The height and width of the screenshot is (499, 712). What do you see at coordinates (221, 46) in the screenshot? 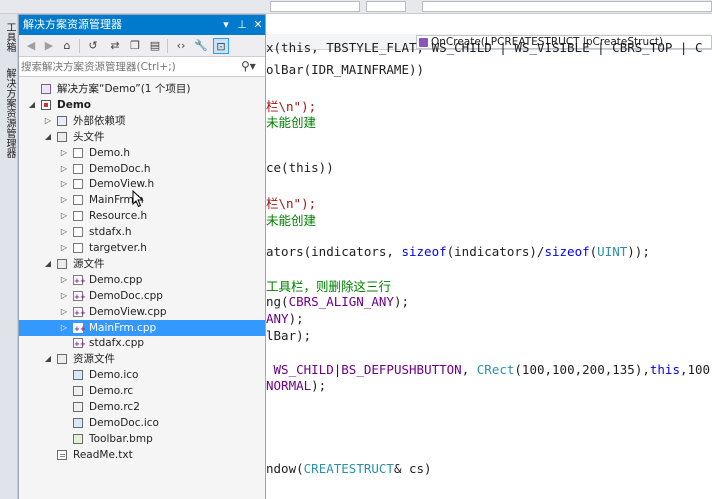
I see `preview-selected-icon: ⊡` at bounding box center [221, 46].